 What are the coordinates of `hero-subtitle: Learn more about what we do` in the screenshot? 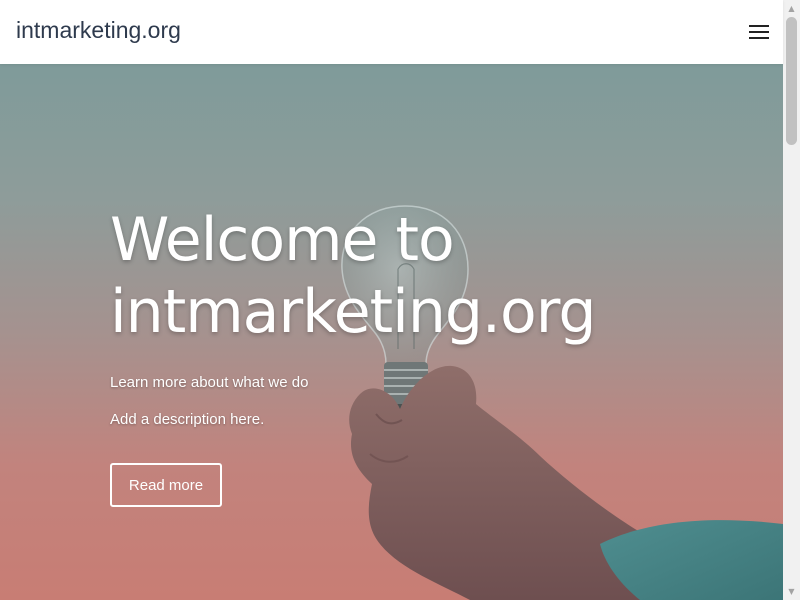 It's located at (209, 382).